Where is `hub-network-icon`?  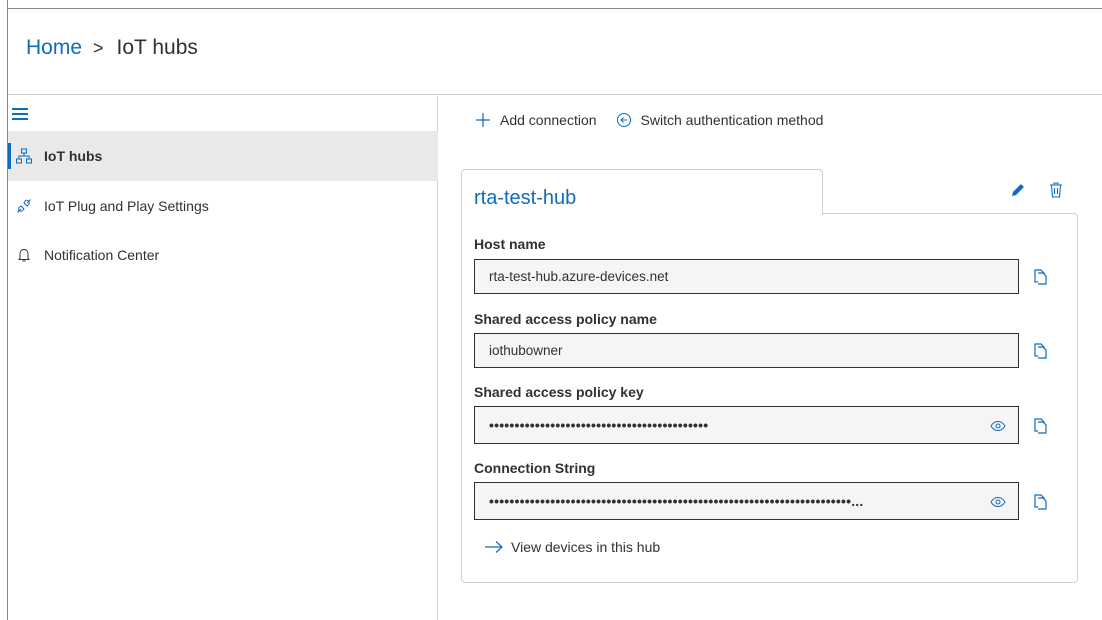 hub-network-icon is located at coordinates (24, 156).